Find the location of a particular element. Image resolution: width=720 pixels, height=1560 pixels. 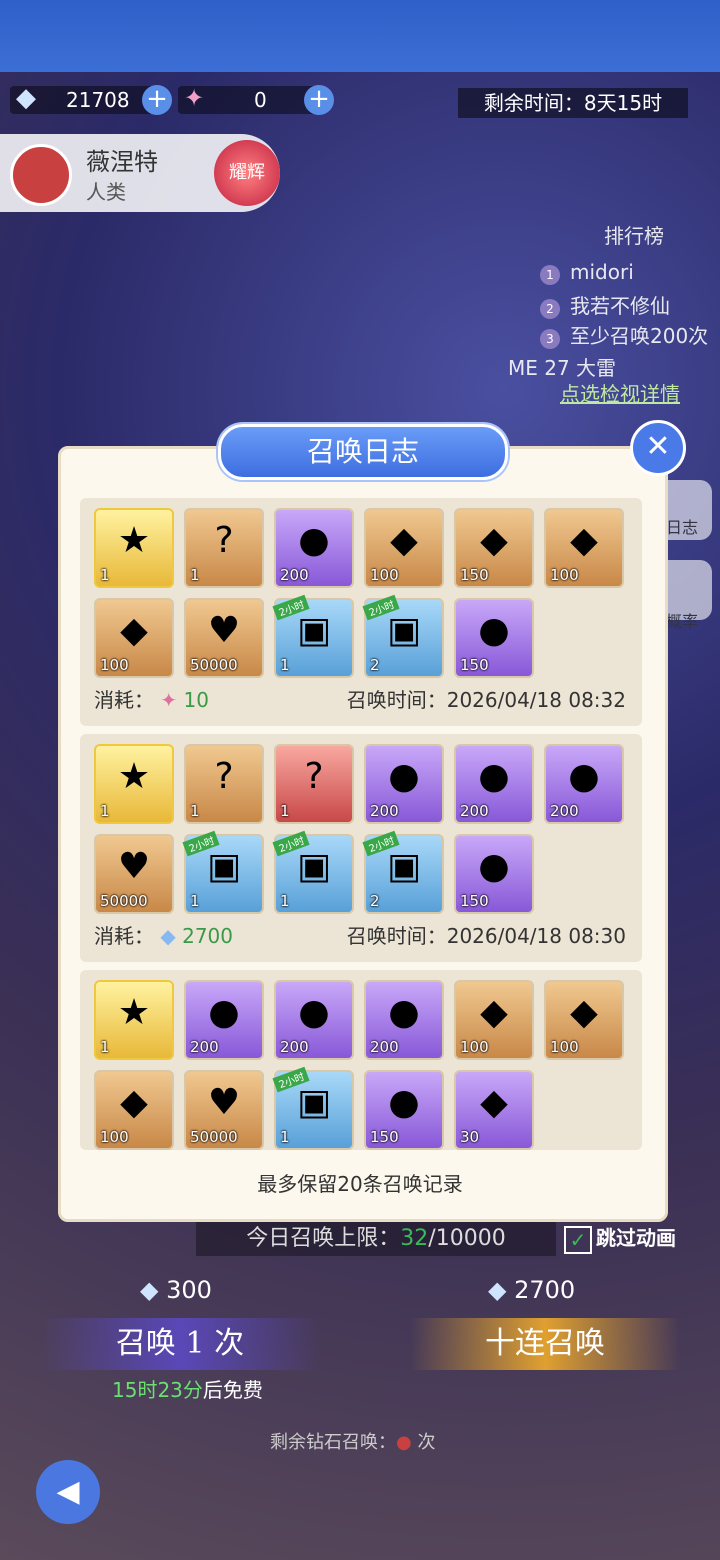

summon-ten-button: 十连召唤 is located at coordinates (545, 1344).